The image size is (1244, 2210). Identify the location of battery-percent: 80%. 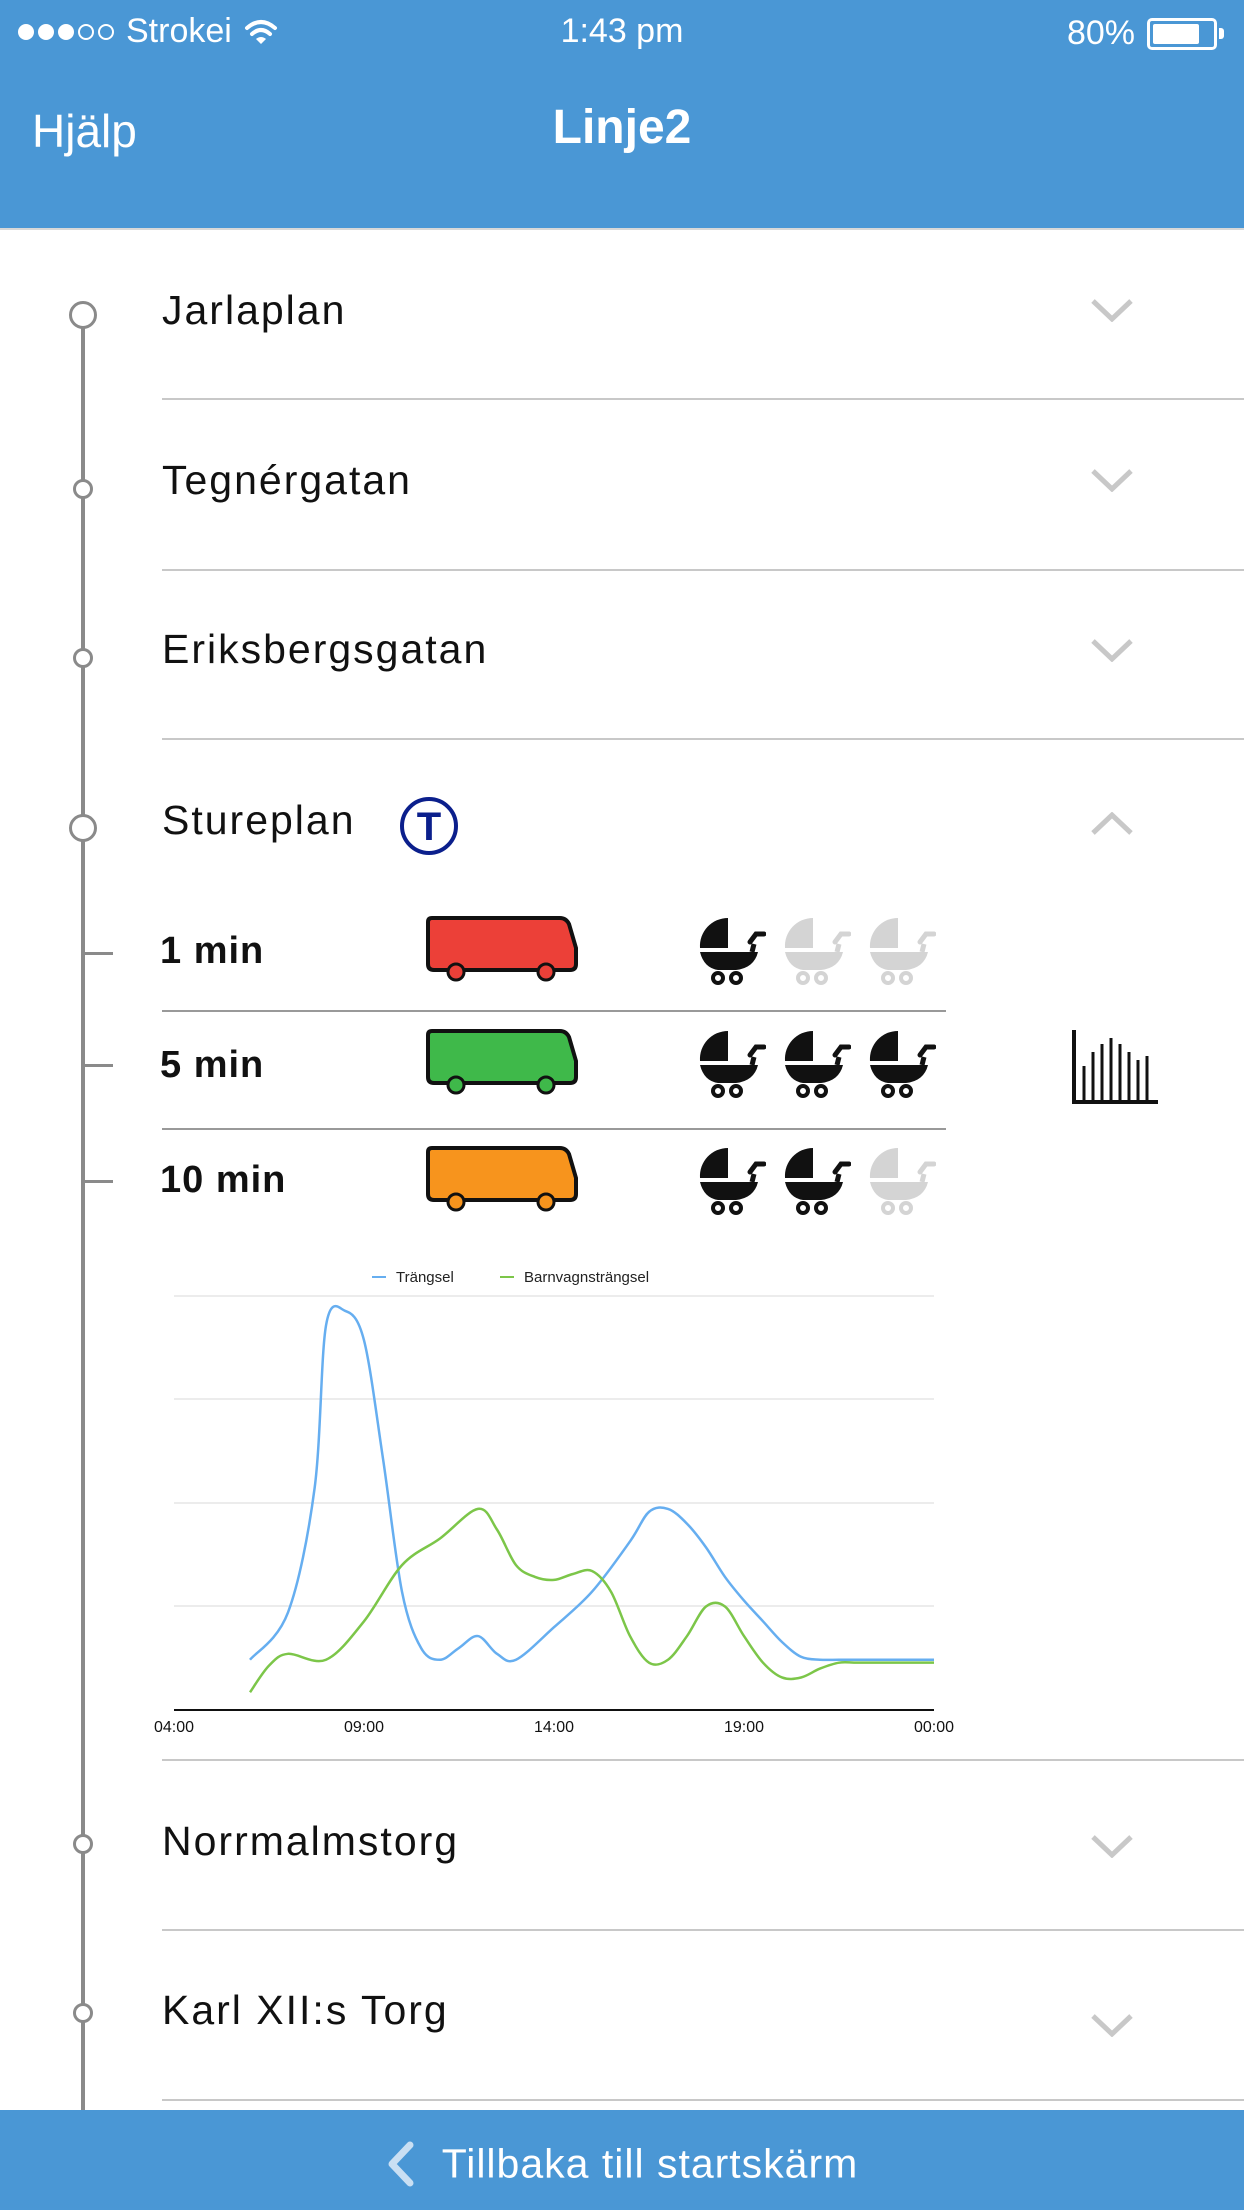
(1100, 33).